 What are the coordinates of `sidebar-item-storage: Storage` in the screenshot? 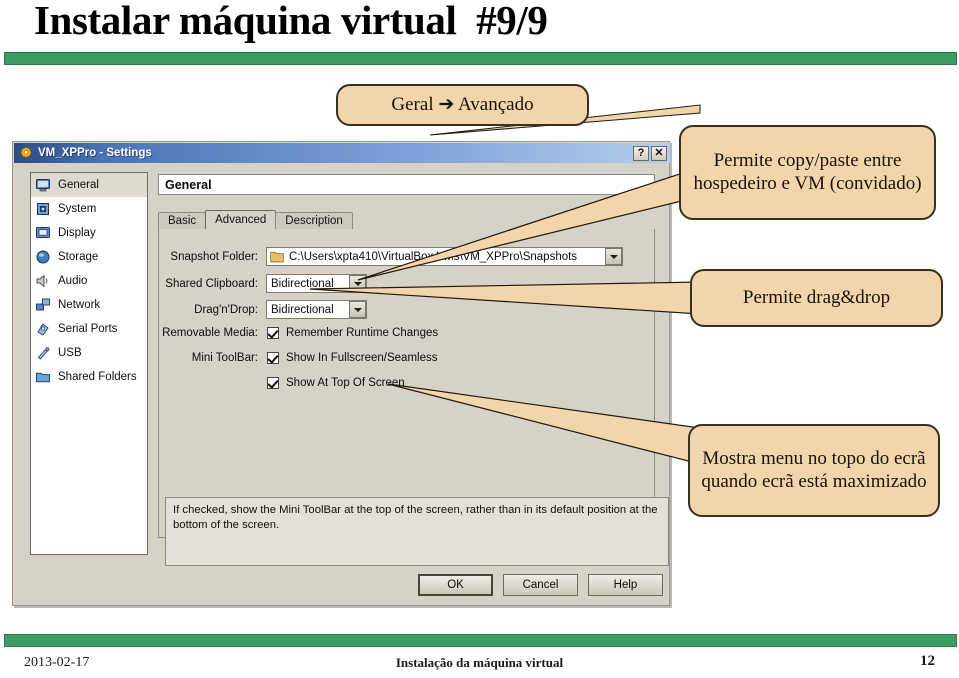 It's located at (89, 257).